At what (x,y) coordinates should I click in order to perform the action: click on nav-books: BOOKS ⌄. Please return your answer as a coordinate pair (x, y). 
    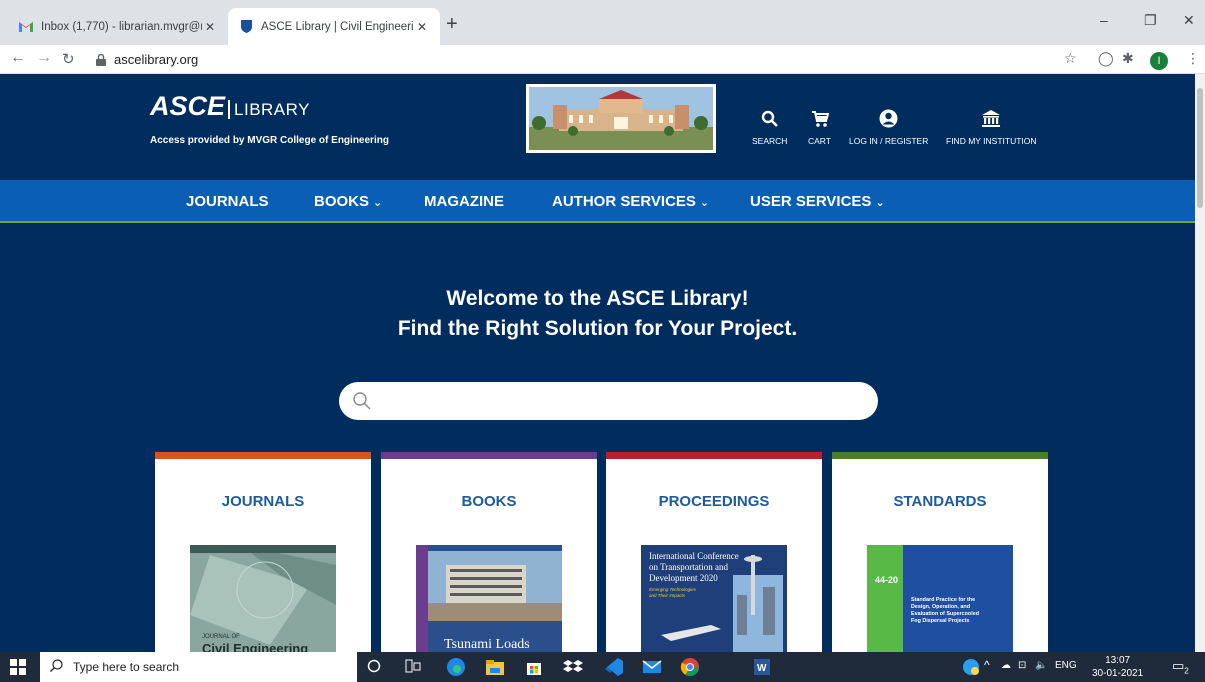
    Looking at the image, I should click on (348, 201).